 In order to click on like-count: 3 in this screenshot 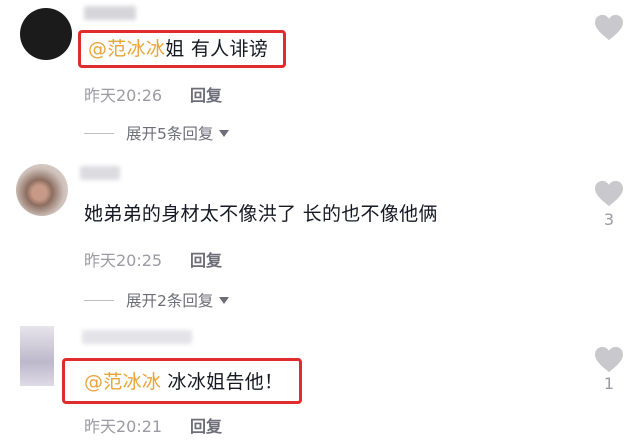, I will do `click(609, 219)`.